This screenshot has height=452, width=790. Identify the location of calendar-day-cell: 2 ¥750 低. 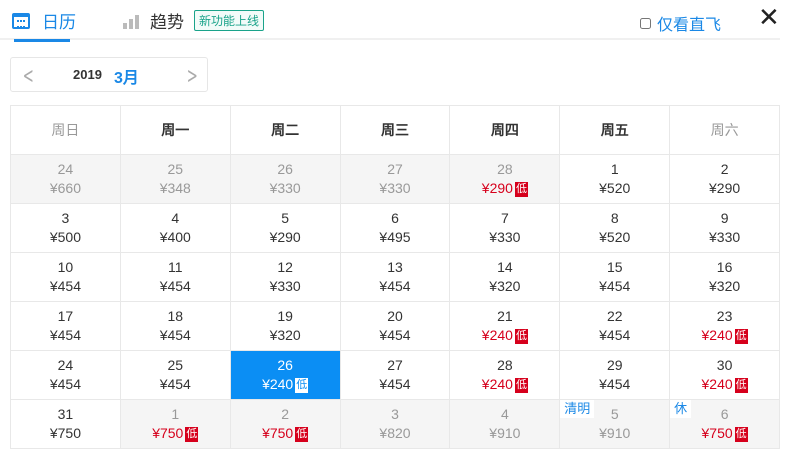
(285, 424).